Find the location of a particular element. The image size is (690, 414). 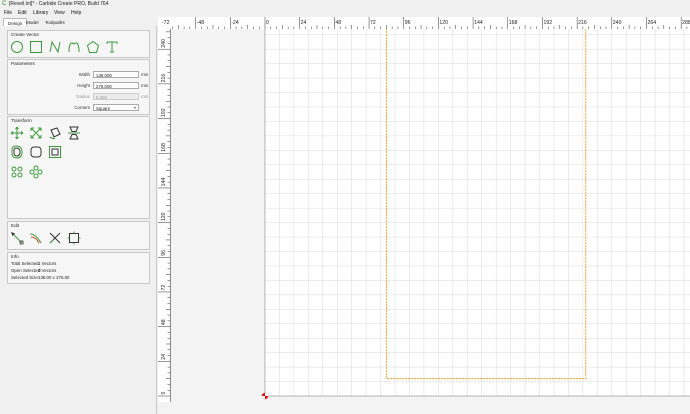

ruler-top-label: 120 is located at coordinates (443, 23).